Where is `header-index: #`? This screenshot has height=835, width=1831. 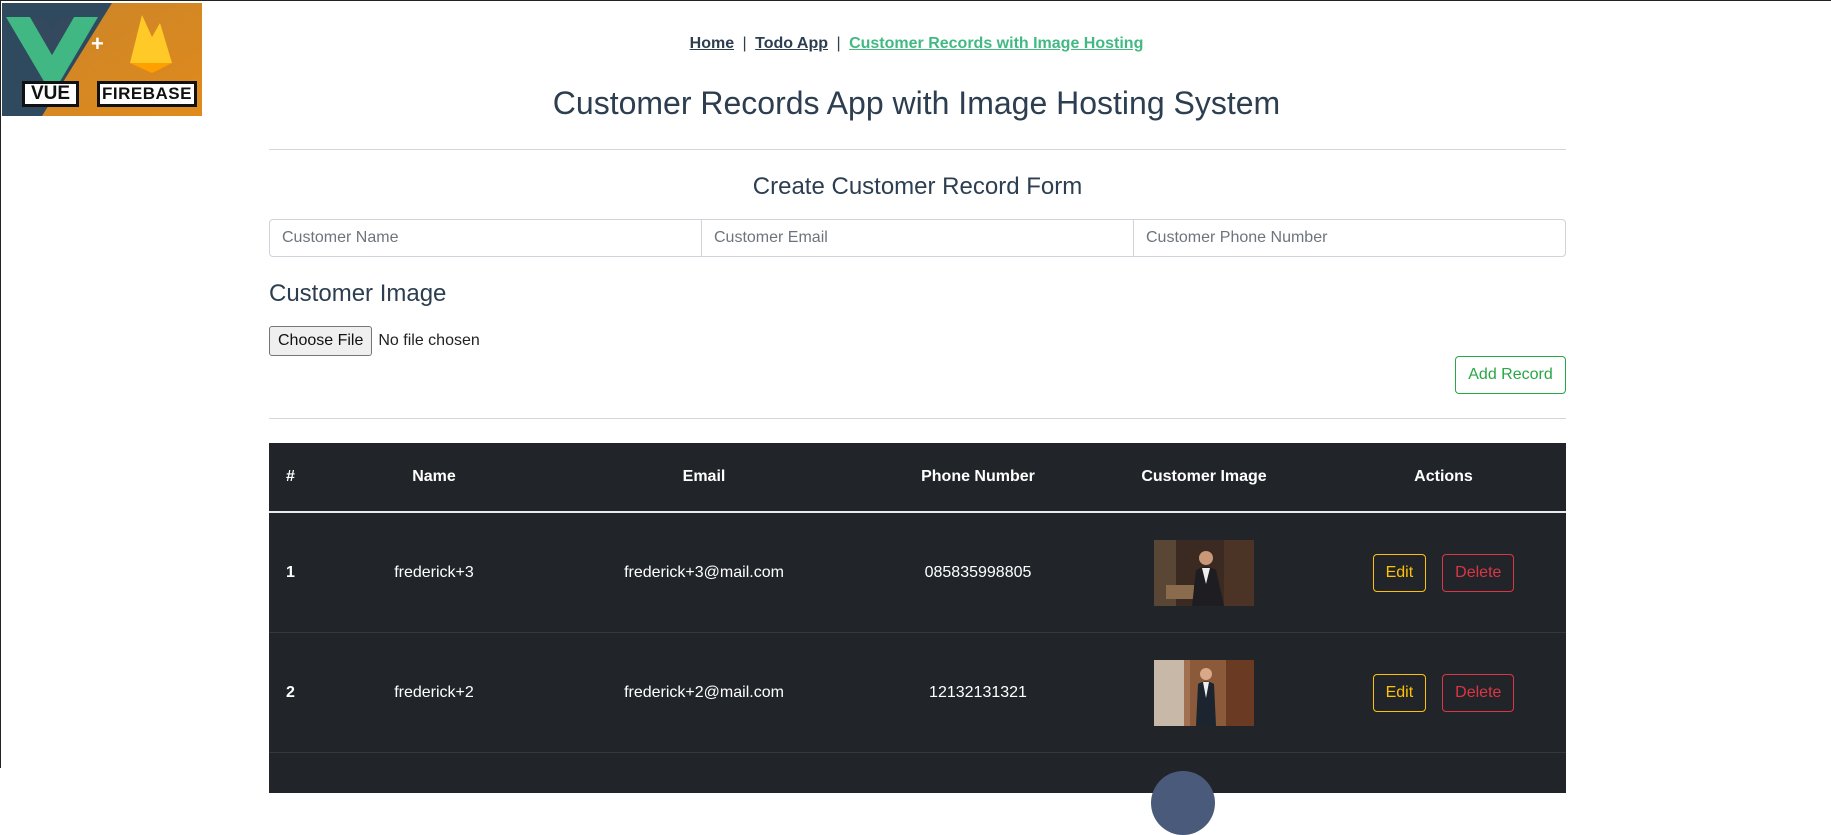
header-index: # is located at coordinates (290, 476).